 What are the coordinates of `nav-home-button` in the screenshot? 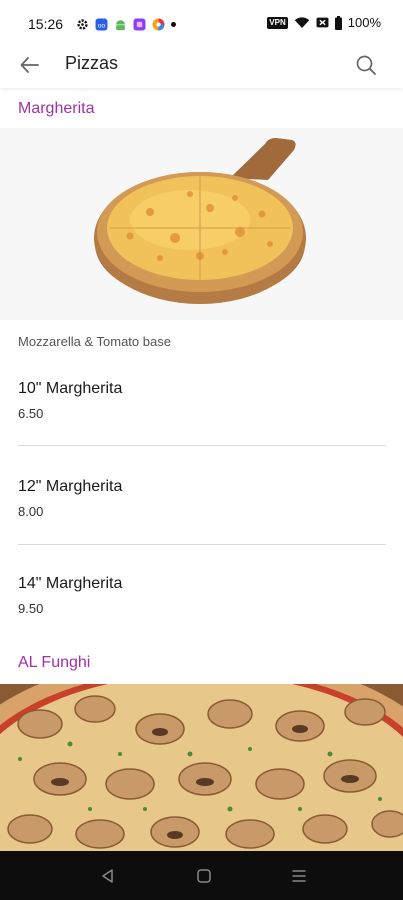 It's located at (204, 876).